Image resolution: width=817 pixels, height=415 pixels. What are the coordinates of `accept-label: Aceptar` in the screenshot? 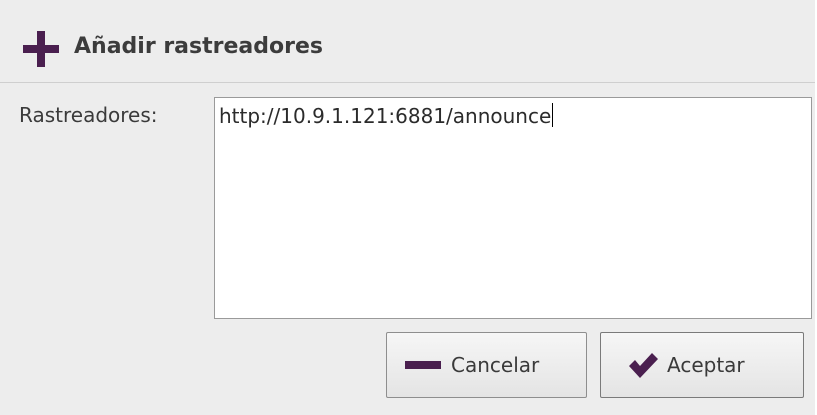 It's located at (706, 365).